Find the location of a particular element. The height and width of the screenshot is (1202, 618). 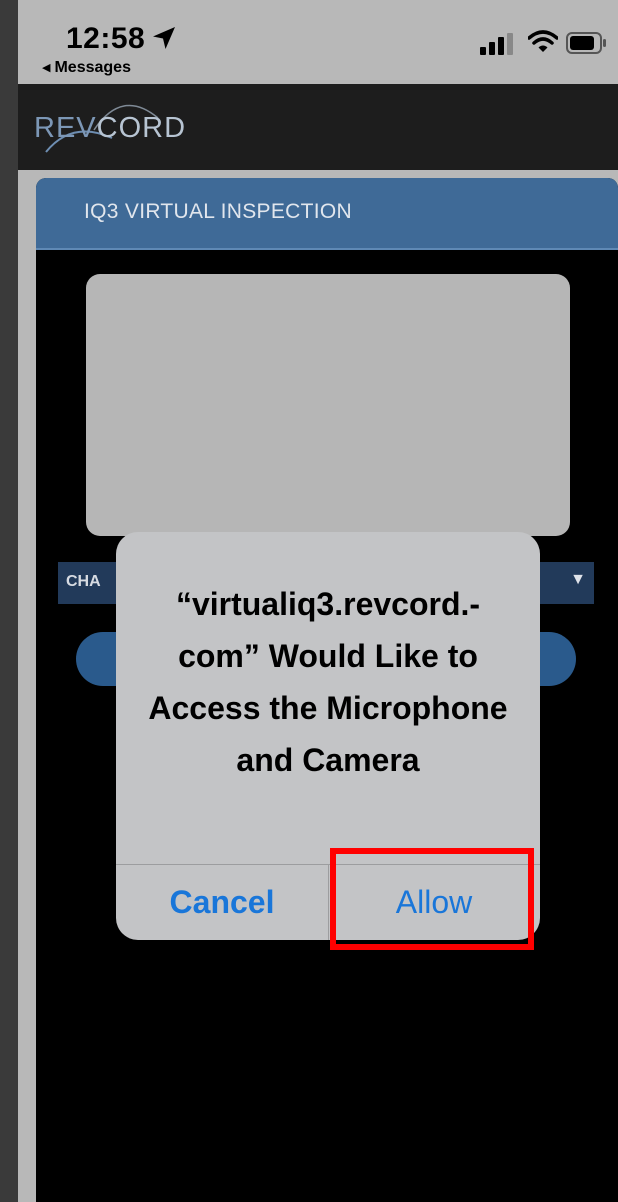

cancel-button: Cancel is located at coordinates (222, 902).